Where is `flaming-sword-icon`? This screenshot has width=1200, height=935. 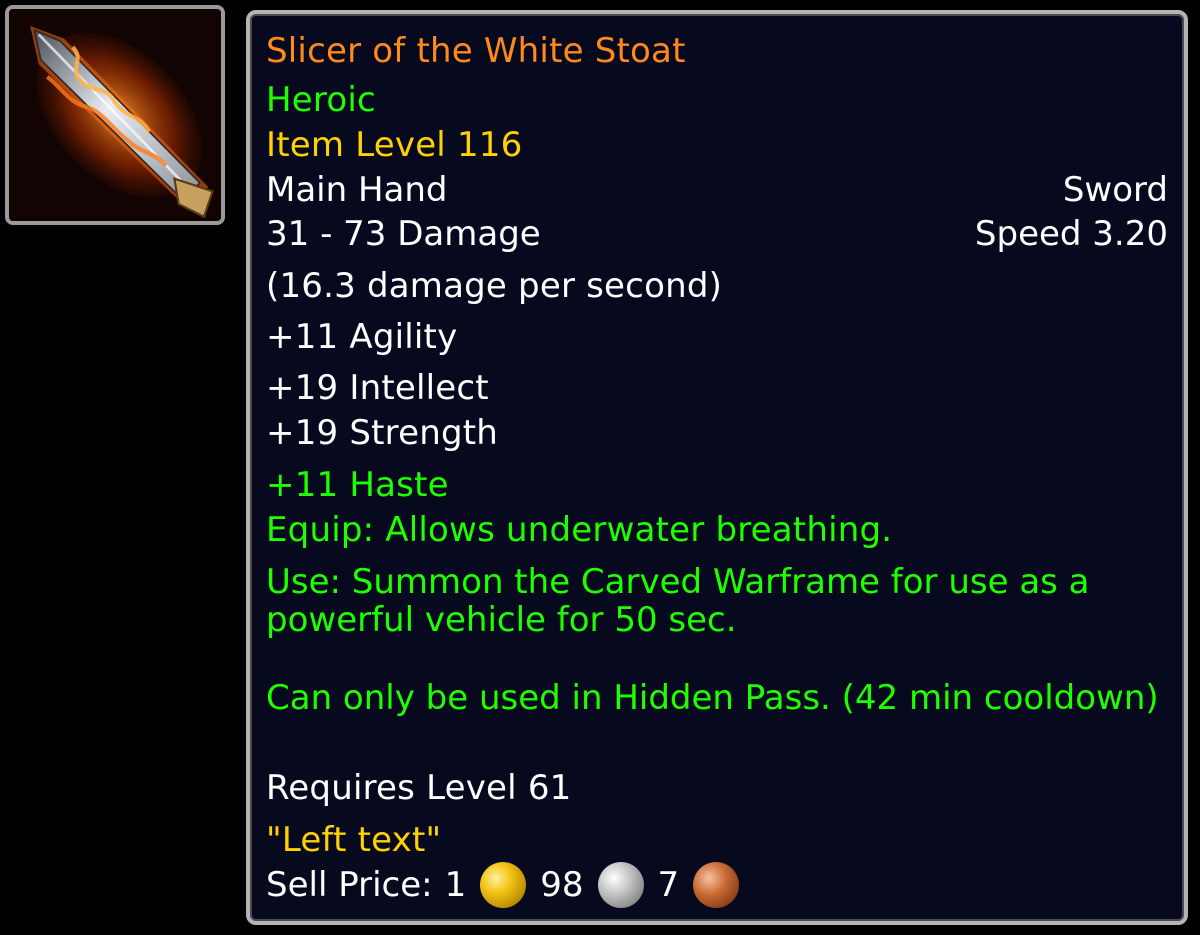 flaming-sword-icon is located at coordinates (115, 115).